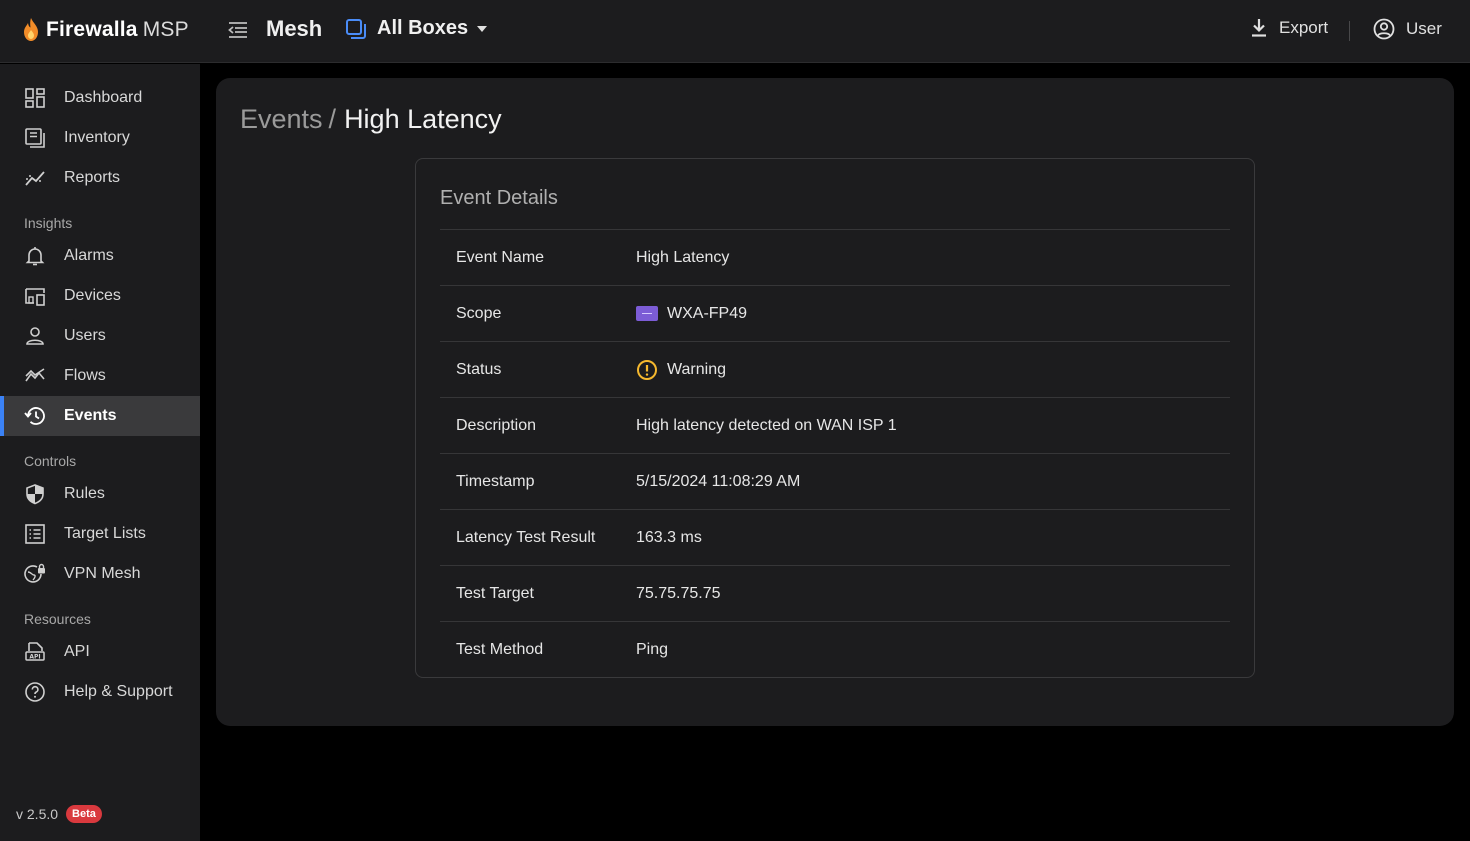  Describe the element at coordinates (90, 415) in the screenshot. I see `sidebar-item-label: Events` at that location.